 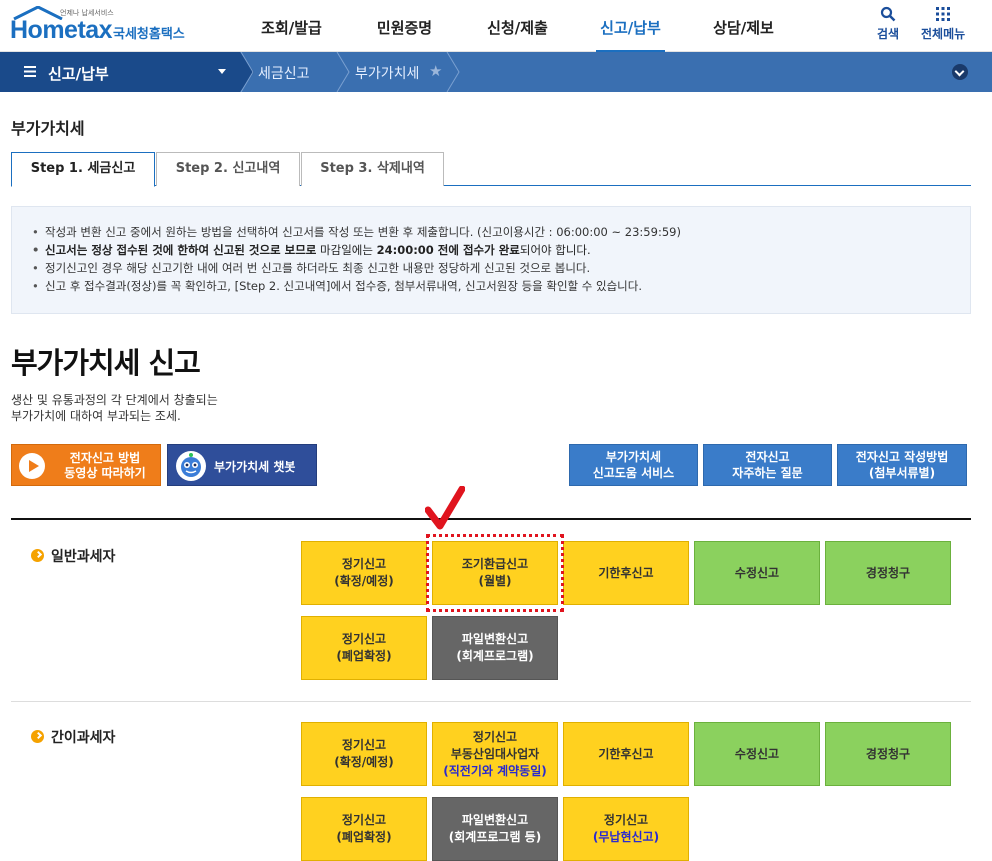 What do you see at coordinates (495, 648) in the screenshot?
I see `general-file-conversion-button: 파일변환신고 (회계프로그램)` at bounding box center [495, 648].